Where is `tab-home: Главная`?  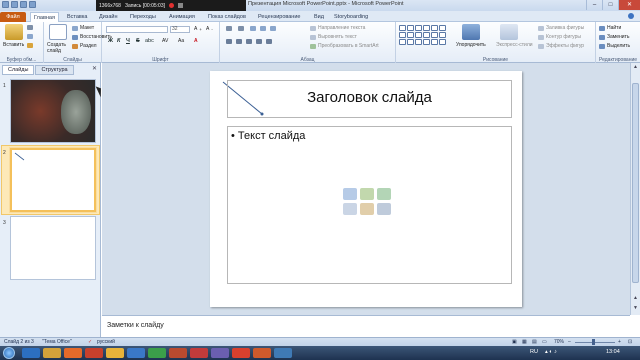 tab-home: Главная is located at coordinates (44, 17).